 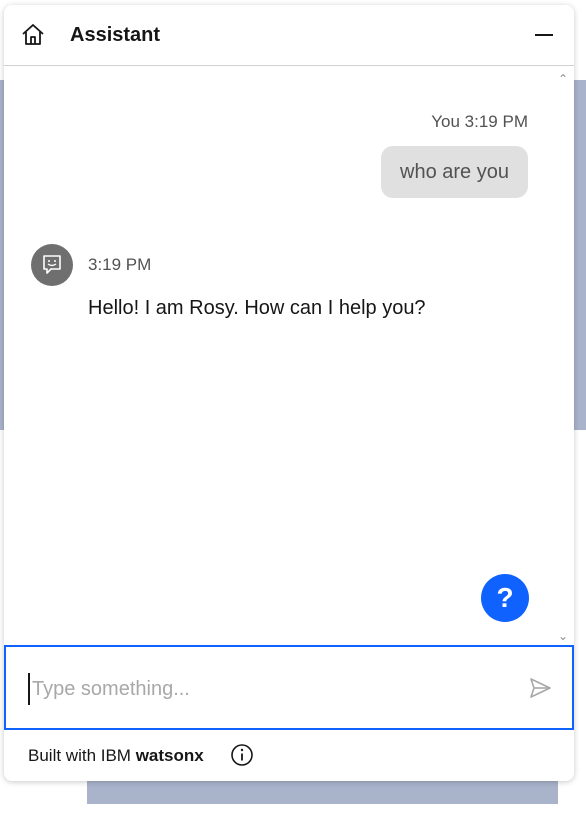 What do you see at coordinates (82, 755) in the screenshot?
I see `built-with-prefix: Built with IBM` at bounding box center [82, 755].